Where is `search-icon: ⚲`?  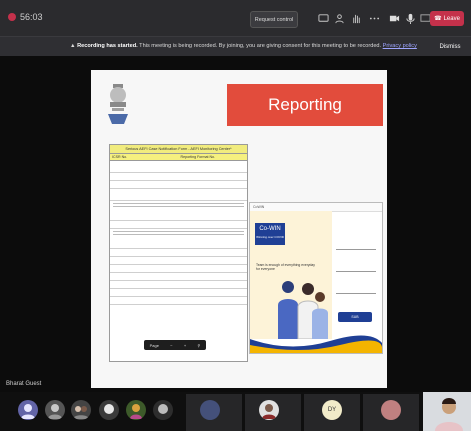
search-icon: ⚲ is located at coordinates (198, 345).